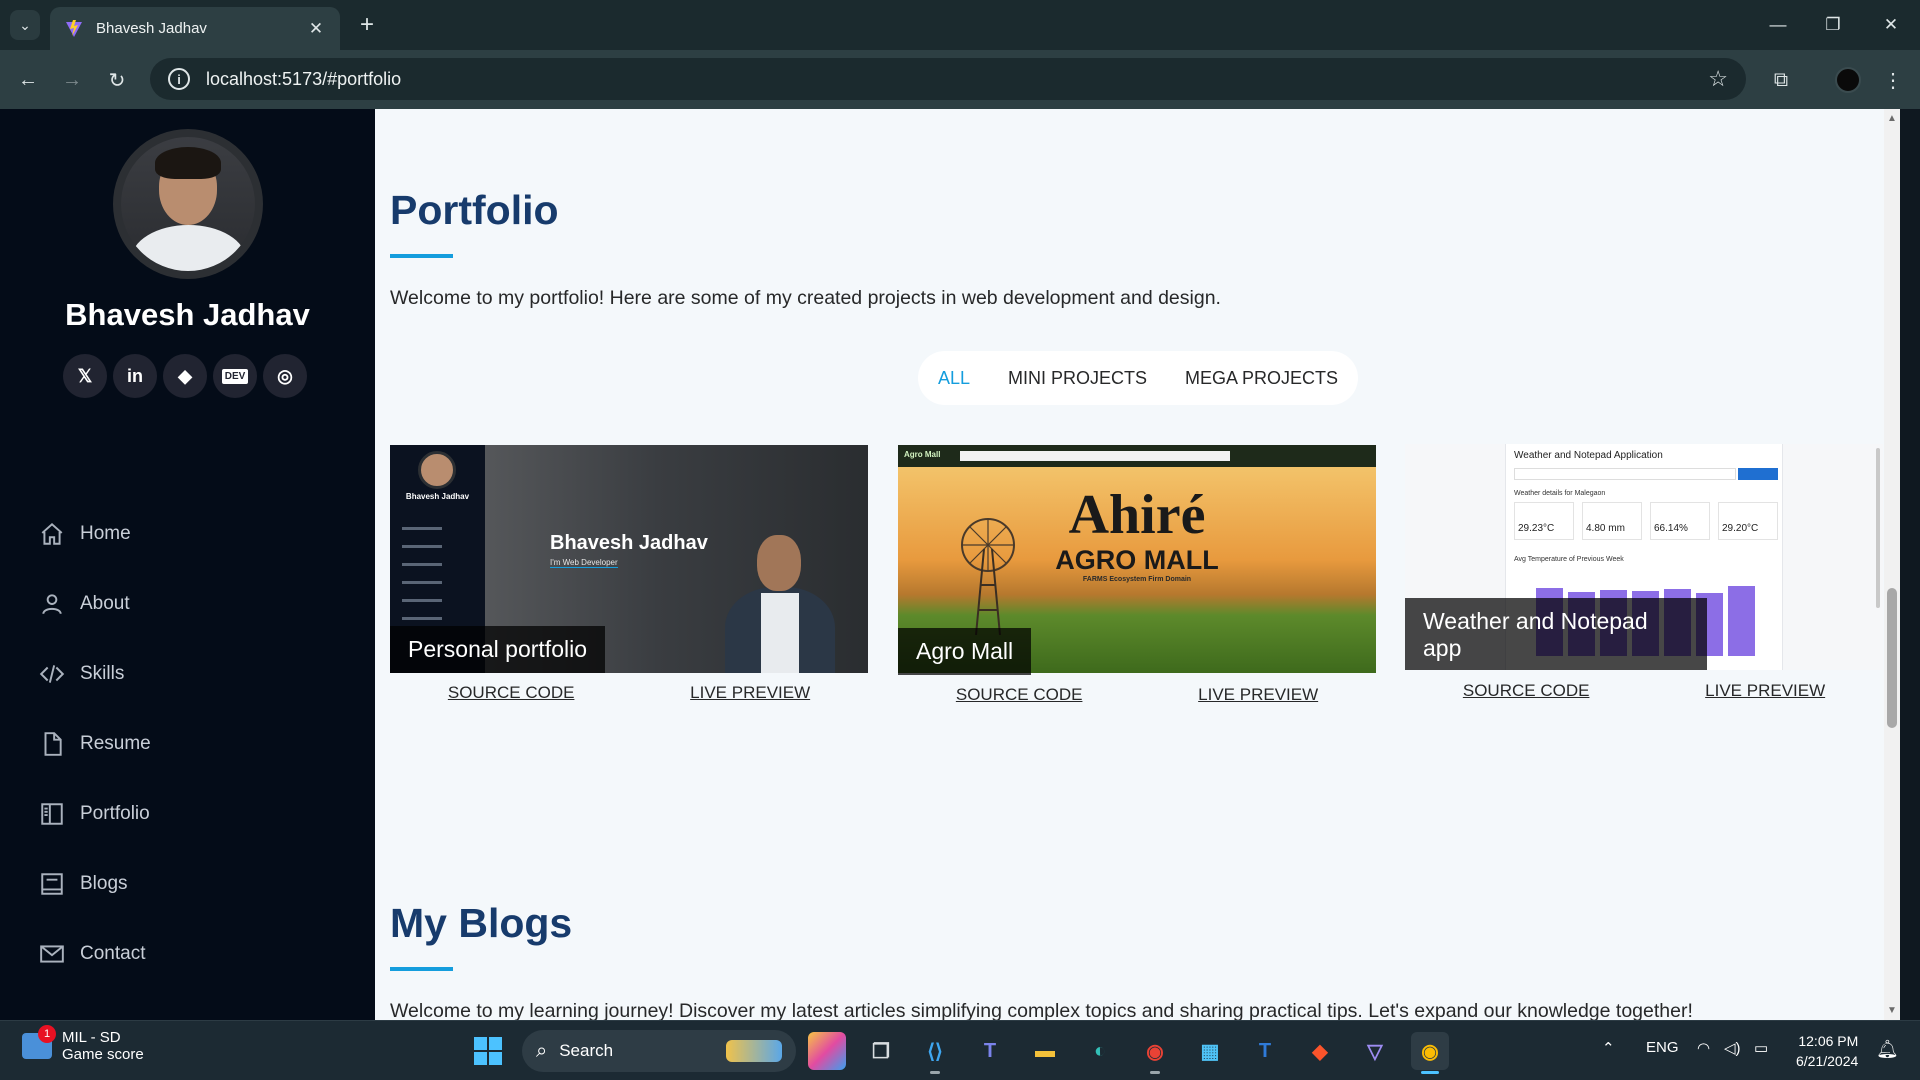 The image size is (1920, 1080). Describe the element at coordinates (1781, 80) in the screenshot. I see `extensions-icon: ⧉` at that location.